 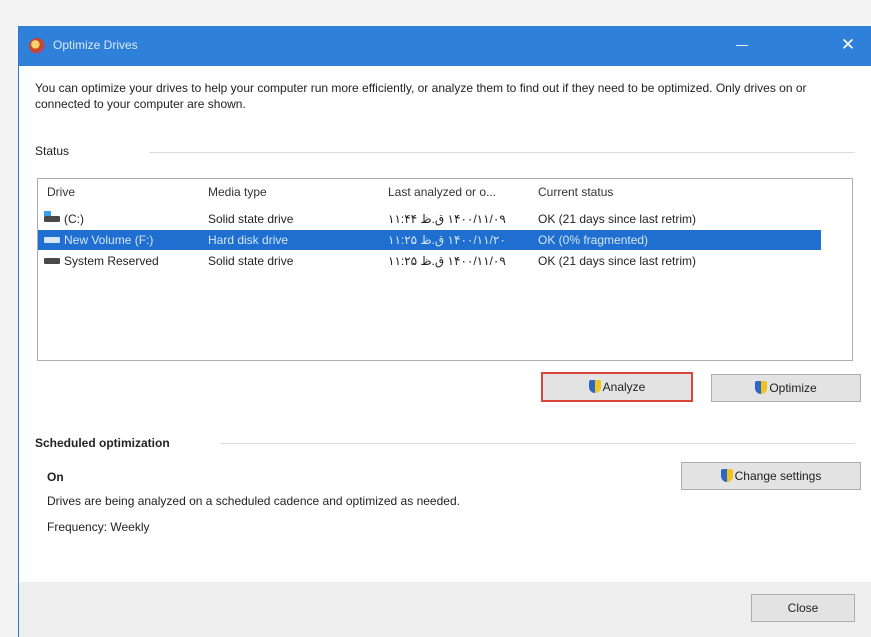 I want to click on analyze-button: Analyze, so click(x=617, y=387).